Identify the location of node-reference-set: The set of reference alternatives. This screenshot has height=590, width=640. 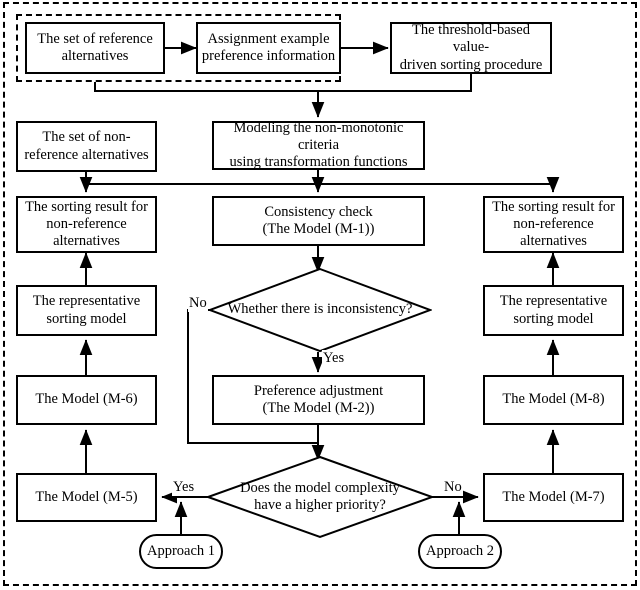
(95, 48).